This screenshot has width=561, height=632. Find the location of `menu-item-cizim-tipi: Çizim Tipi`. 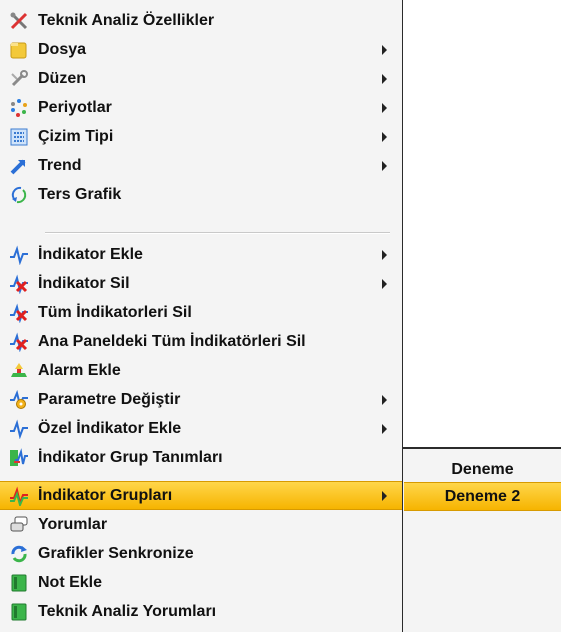

menu-item-cizim-tipi: Çizim Tipi is located at coordinates (201, 136).